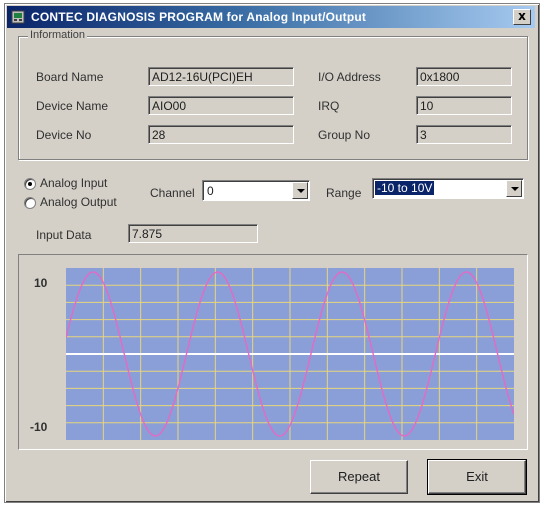  Describe the element at coordinates (221, 105) in the screenshot. I see `device-name-field: AIO00` at that location.